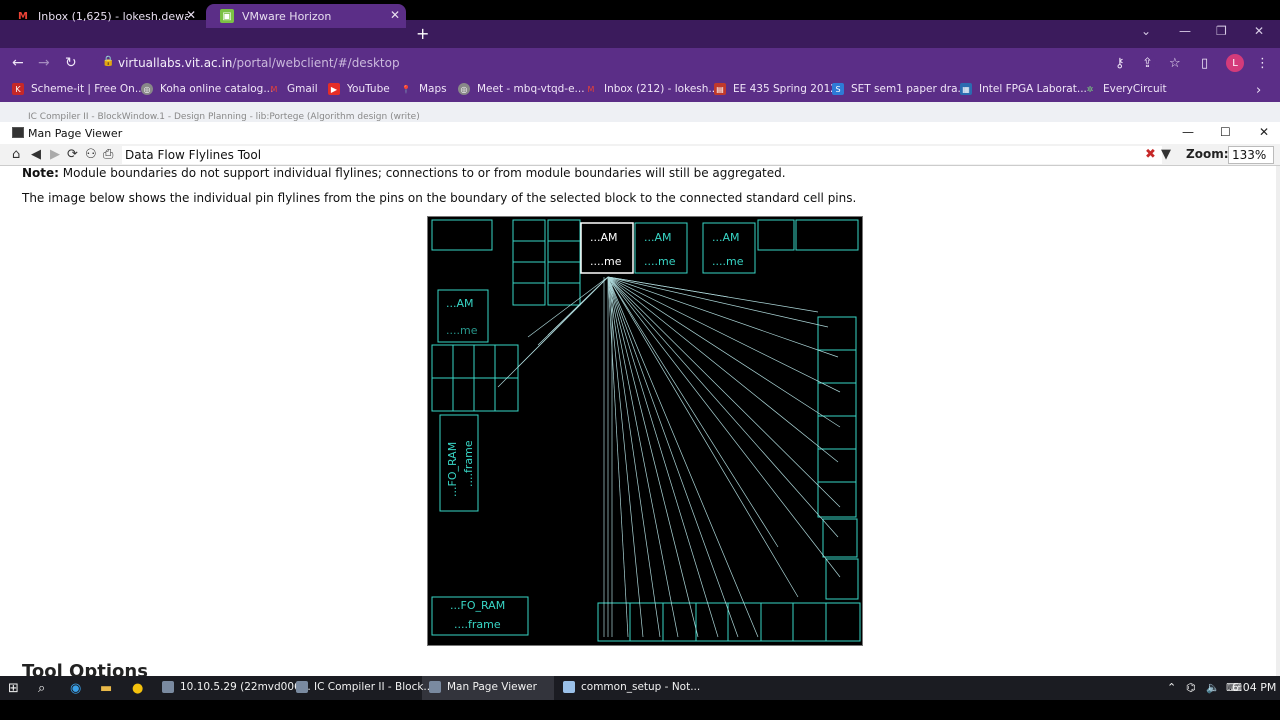  Describe the element at coordinates (1213, 687) in the screenshot. I see `volume-icon: 🔈` at that location.